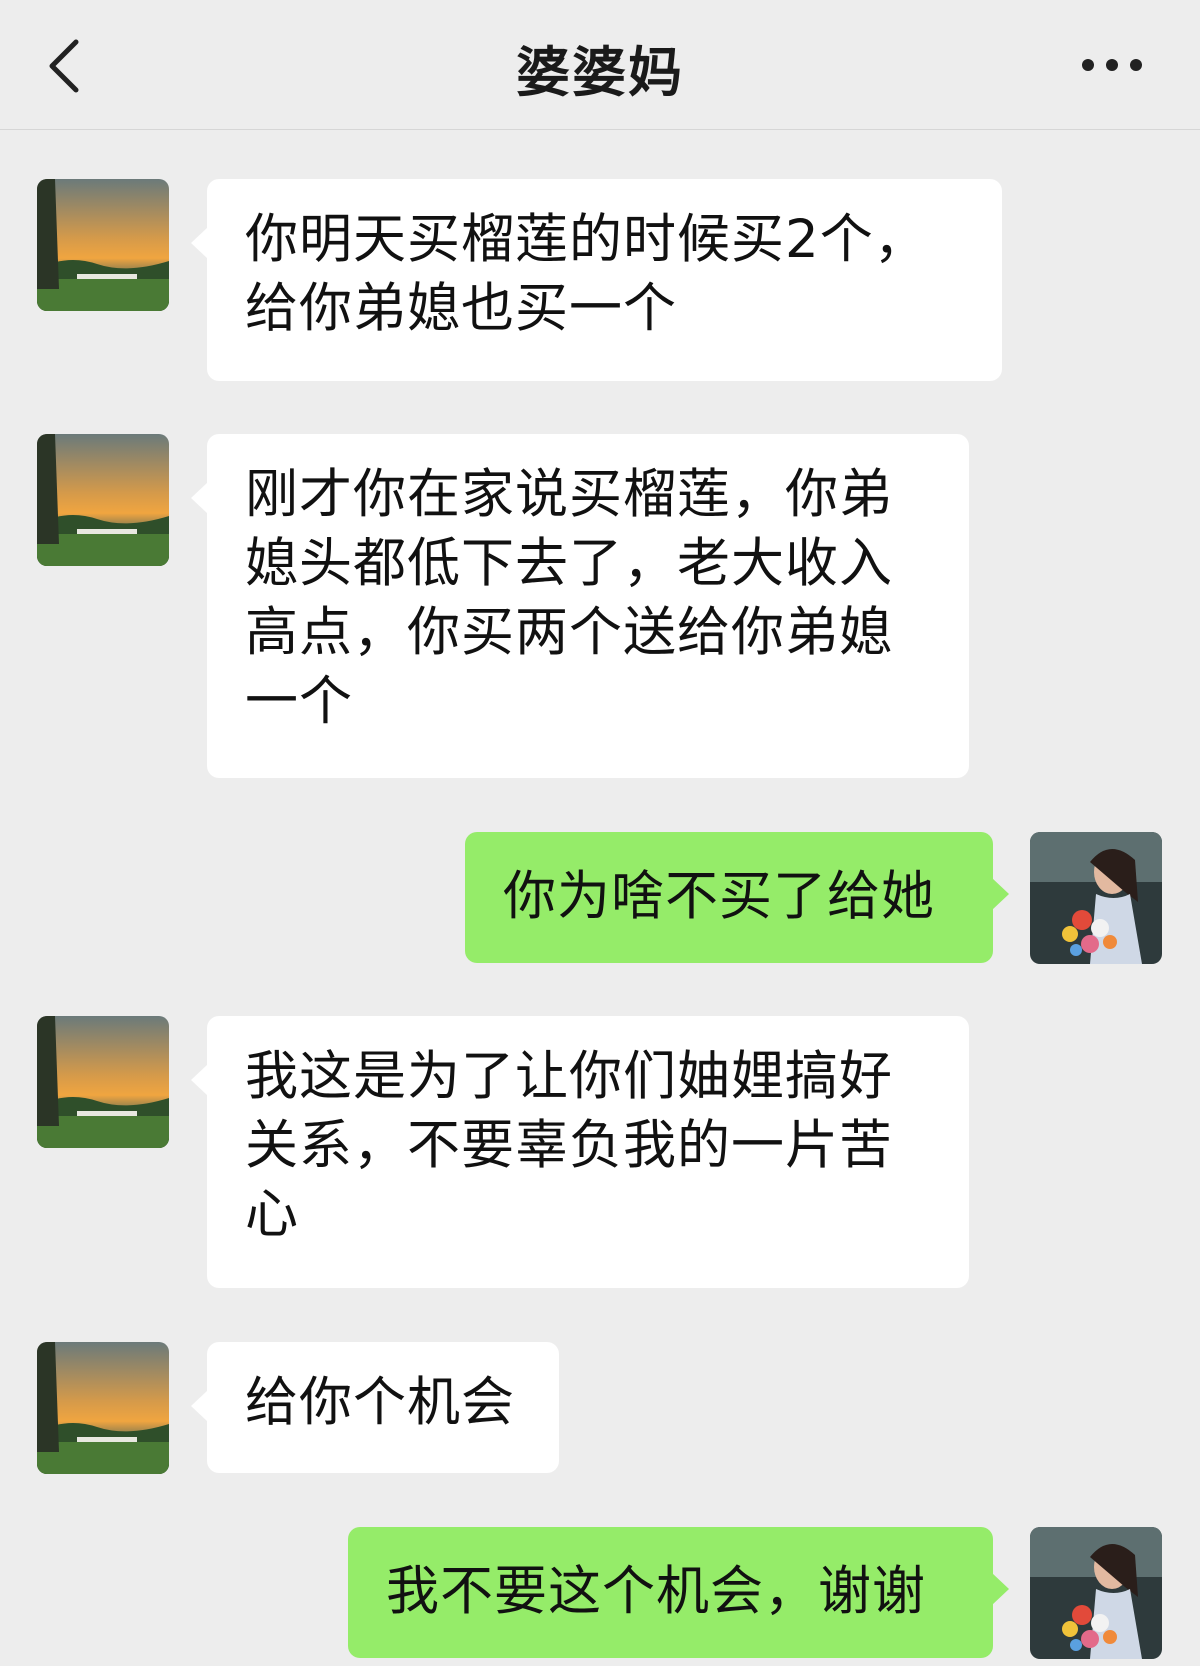  Describe the element at coordinates (678, 1592) in the screenshot. I see `message-bubble-outgoing: 我不要这个机会，谢谢` at that location.